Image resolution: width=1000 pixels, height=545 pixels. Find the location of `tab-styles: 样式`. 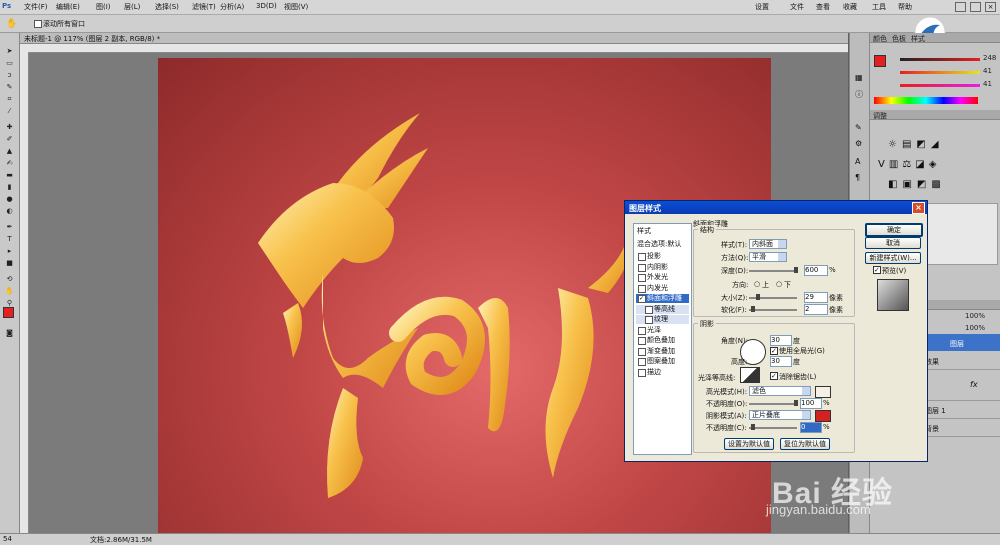

tab-styles: 样式 is located at coordinates (918, 39).